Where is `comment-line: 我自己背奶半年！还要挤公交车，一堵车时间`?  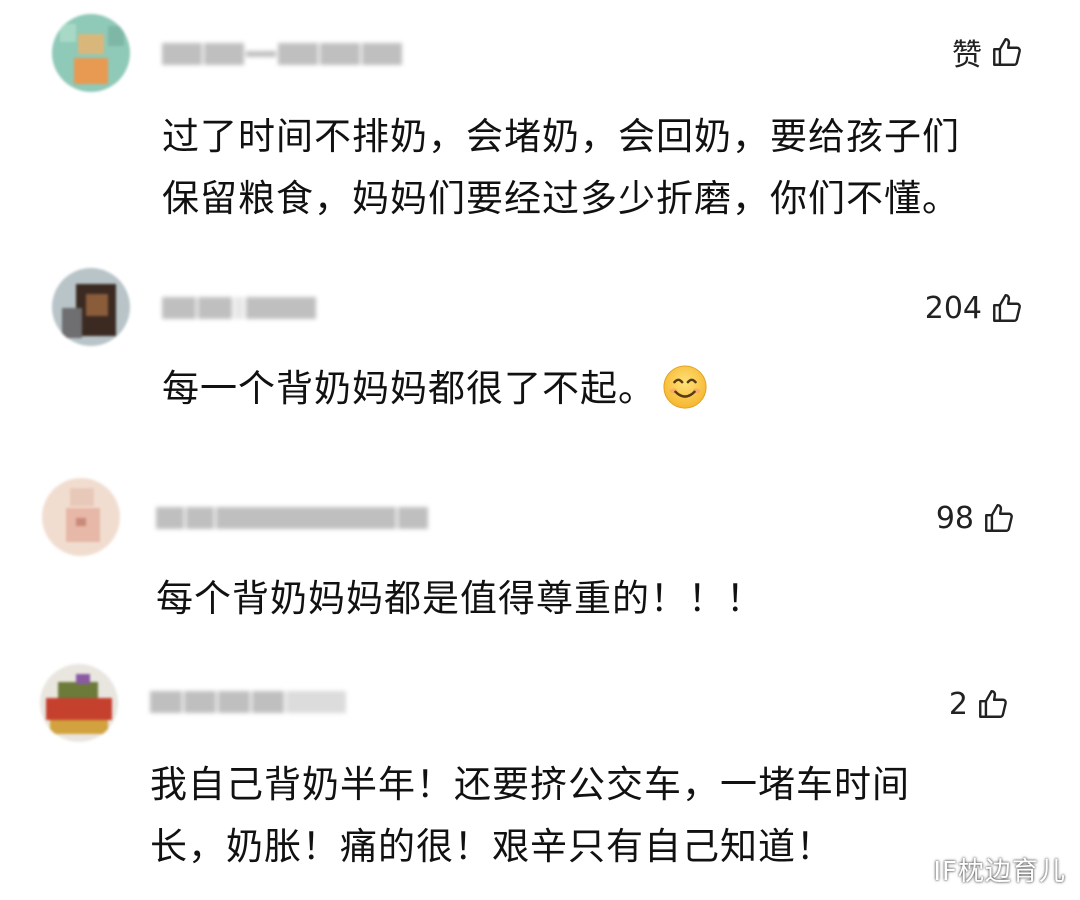
comment-line: 我自己背奶半年！还要挤公交车，一堵车时间 is located at coordinates (530, 784).